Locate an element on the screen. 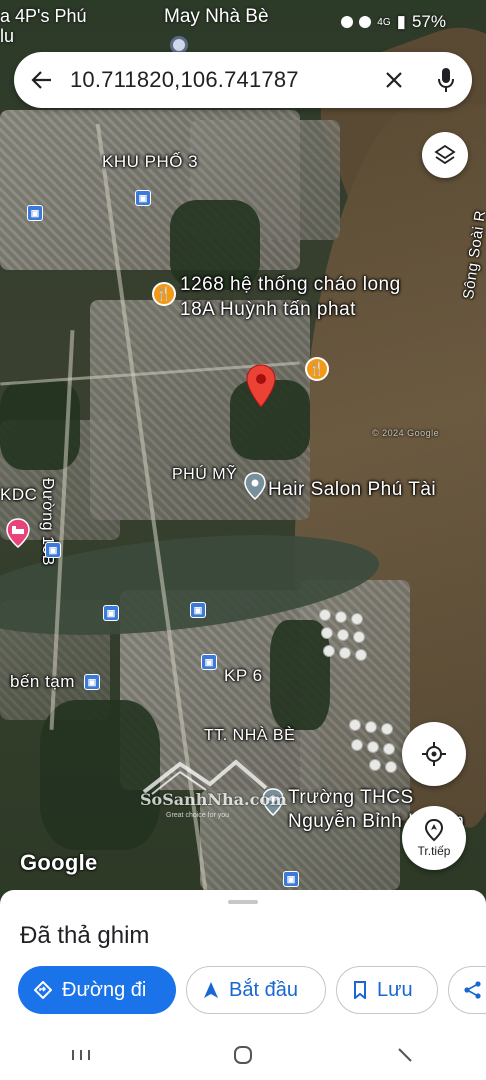 The height and width of the screenshot is (1080, 486). microphone-icon is located at coordinates (446, 80).